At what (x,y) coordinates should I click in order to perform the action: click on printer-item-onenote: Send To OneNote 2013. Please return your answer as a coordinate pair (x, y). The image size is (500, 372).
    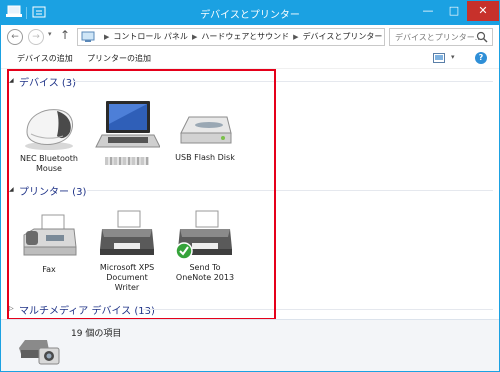
    Looking at the image, I should click on (205, 246).